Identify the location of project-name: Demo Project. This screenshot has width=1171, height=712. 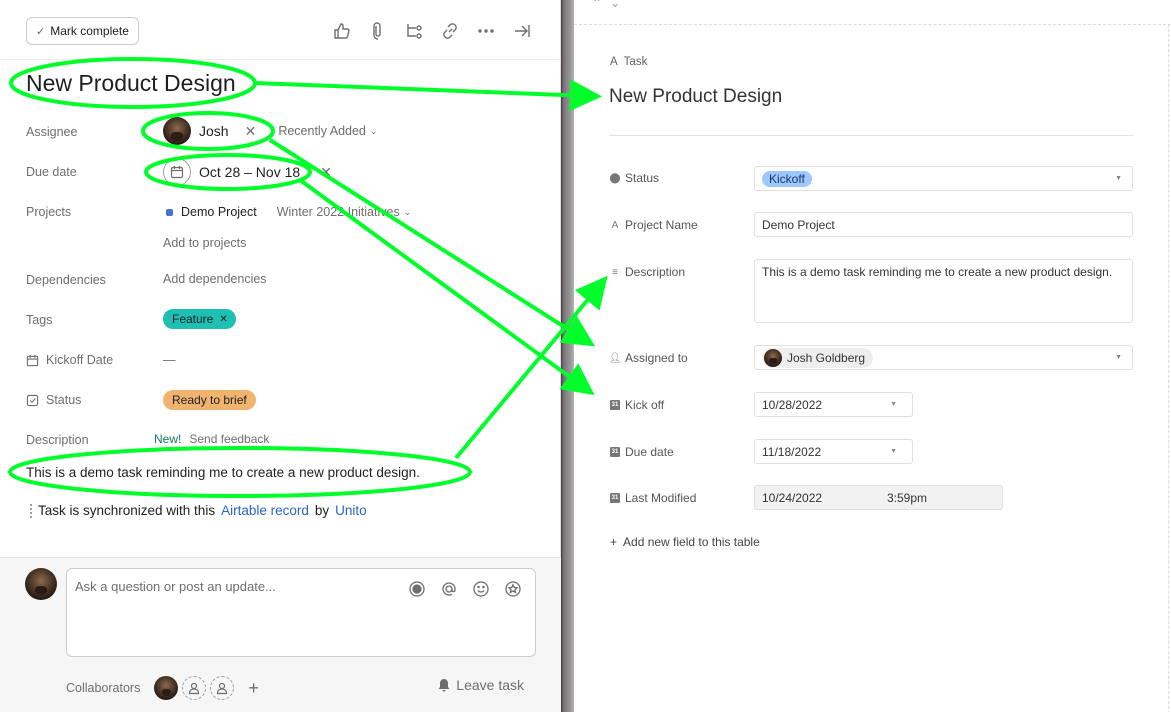
(219, 212).